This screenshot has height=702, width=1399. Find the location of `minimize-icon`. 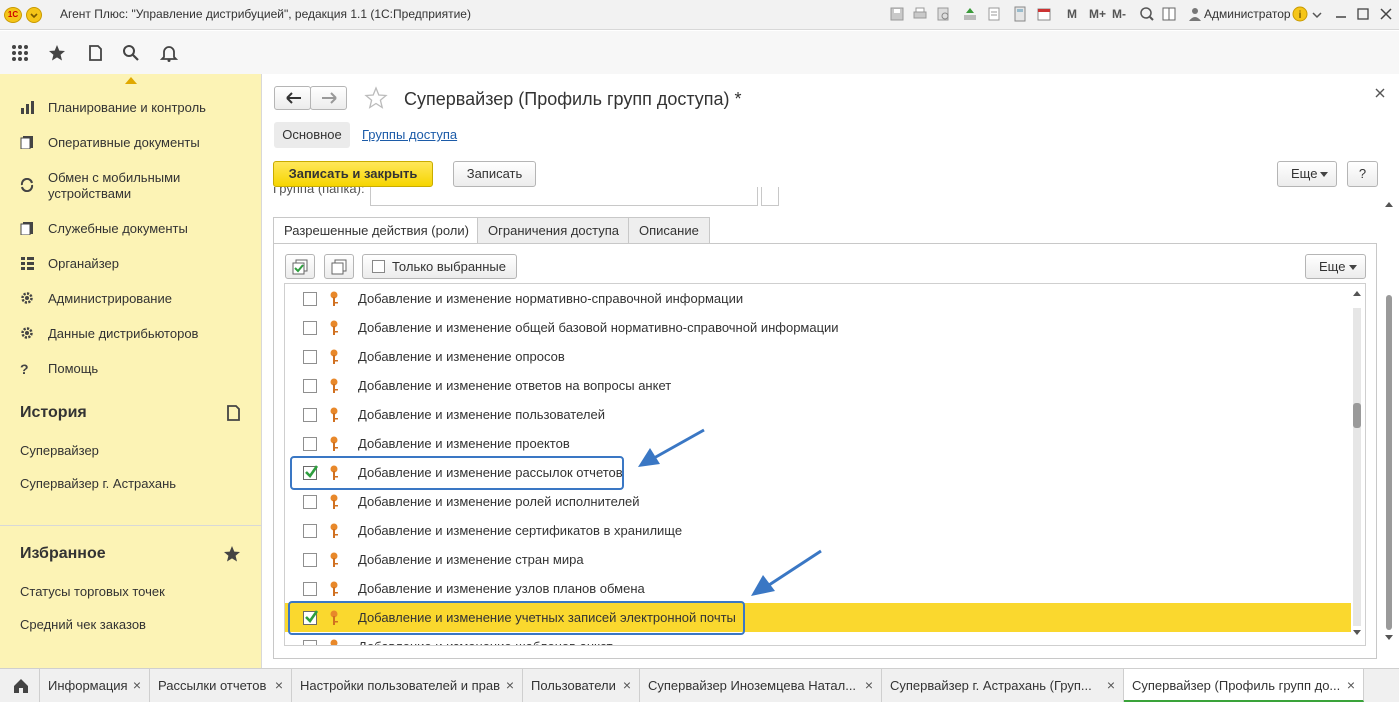

minimize-icon is located at coordinates (1341, 14).